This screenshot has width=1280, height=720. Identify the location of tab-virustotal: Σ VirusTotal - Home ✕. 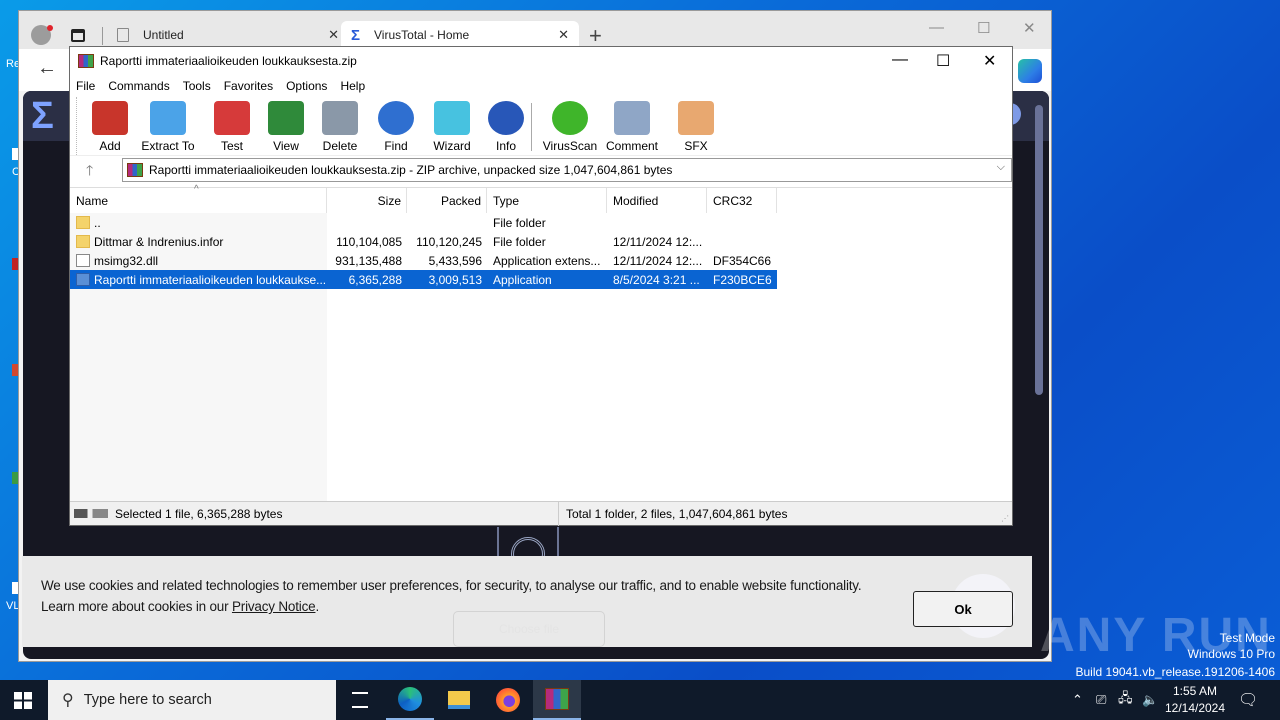
(460, 35).